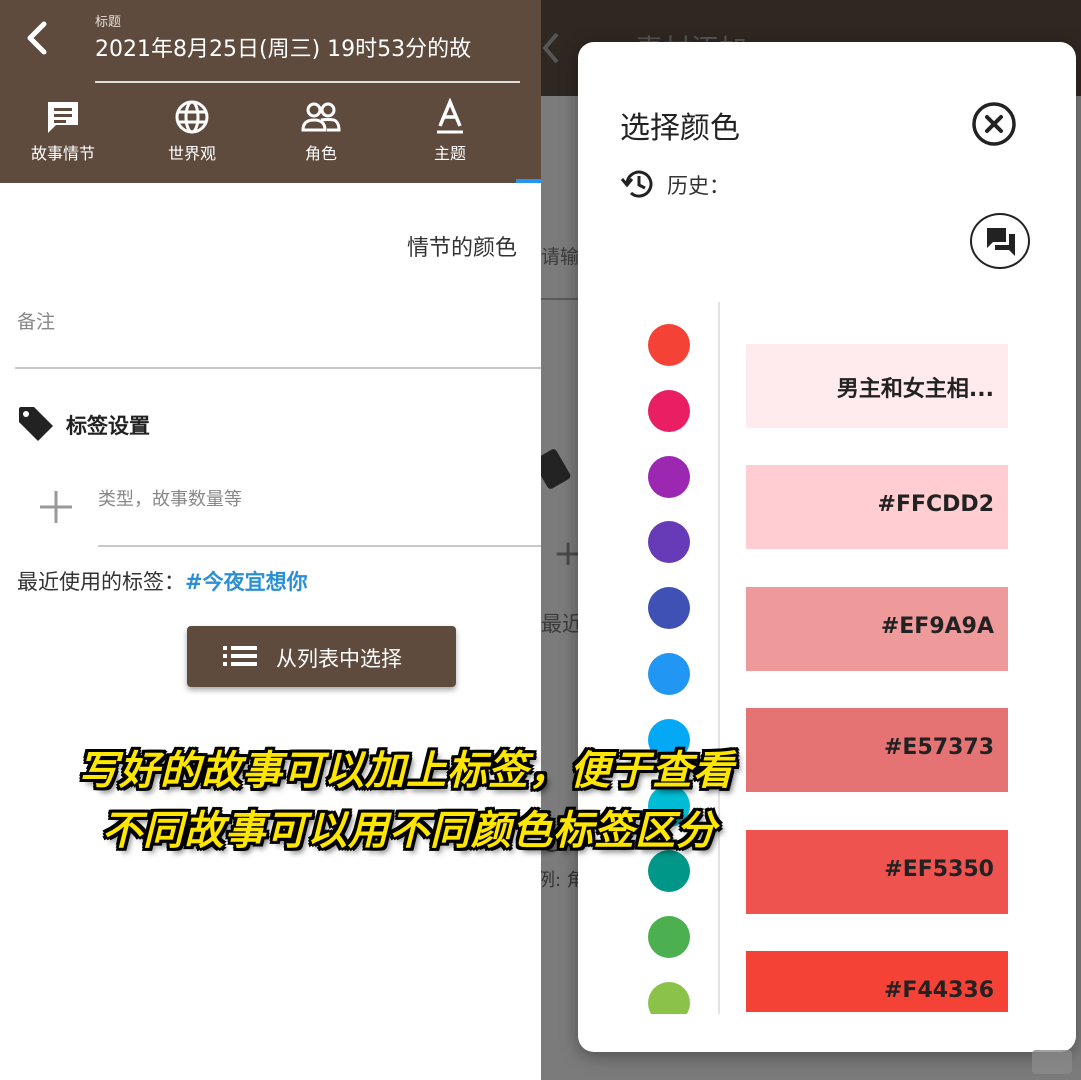 The width and height of the screenshot is (1081, 1080). I want to click on dialog-title: 选择颜色, so click(680, 128).